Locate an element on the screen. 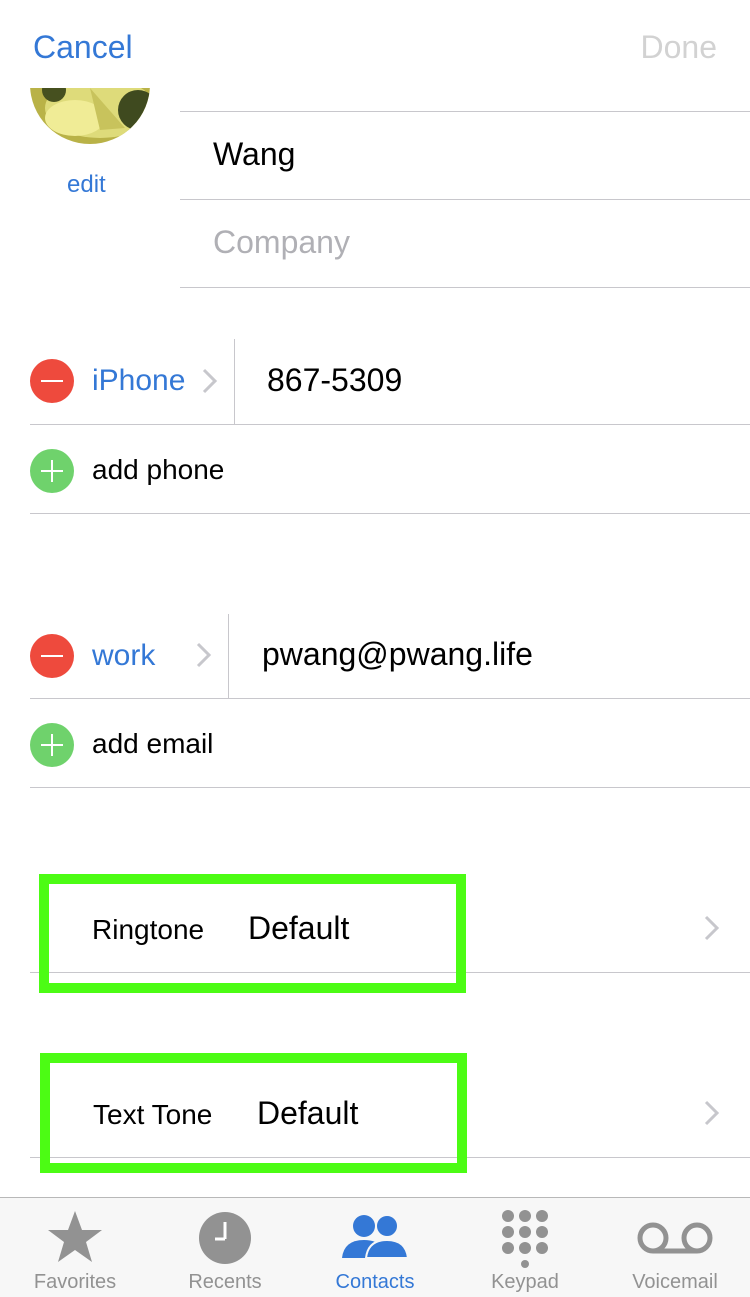 Image resolution: width=750 pixels, height=1297 pixels. tab-voicemail: Voicemail is located at coordinates (675, 1247).